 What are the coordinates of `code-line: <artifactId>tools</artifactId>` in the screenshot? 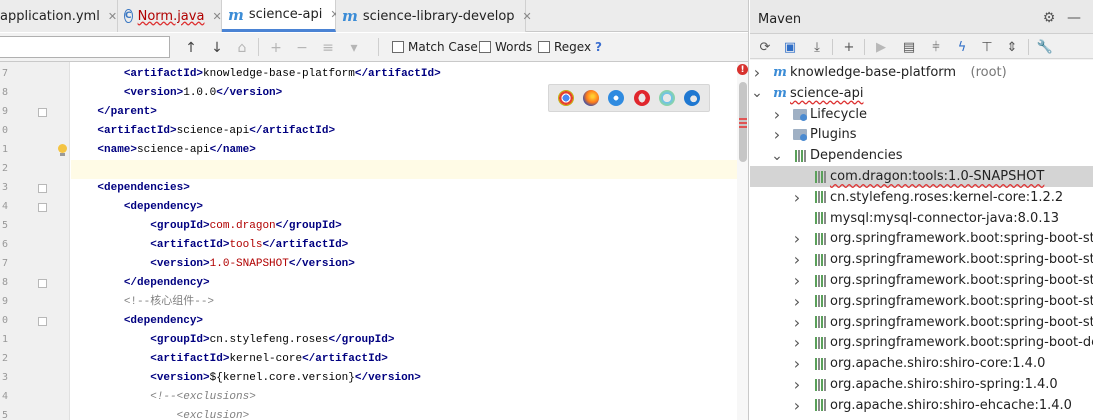 It's located at (403, 245).